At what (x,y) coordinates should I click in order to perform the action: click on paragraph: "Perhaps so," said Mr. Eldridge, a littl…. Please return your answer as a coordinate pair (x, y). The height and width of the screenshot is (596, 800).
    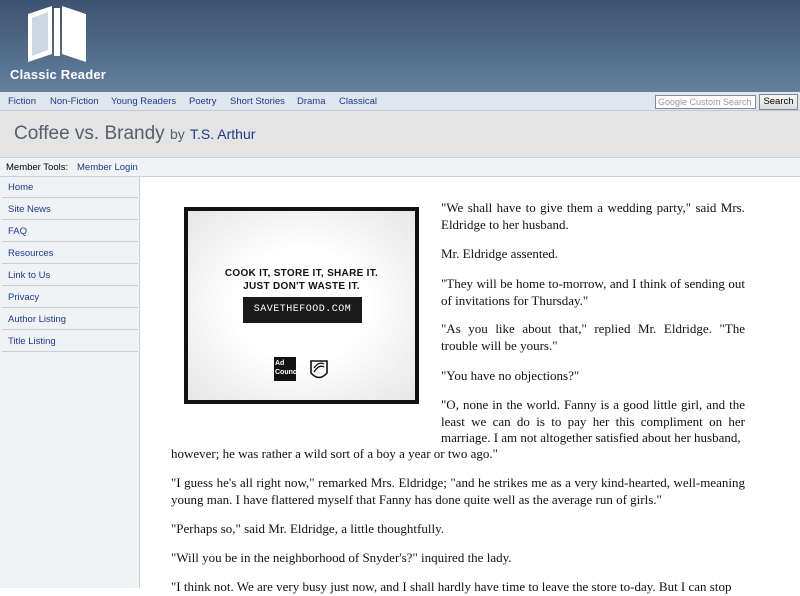
    Looking at the image, I should click on (307, 528).